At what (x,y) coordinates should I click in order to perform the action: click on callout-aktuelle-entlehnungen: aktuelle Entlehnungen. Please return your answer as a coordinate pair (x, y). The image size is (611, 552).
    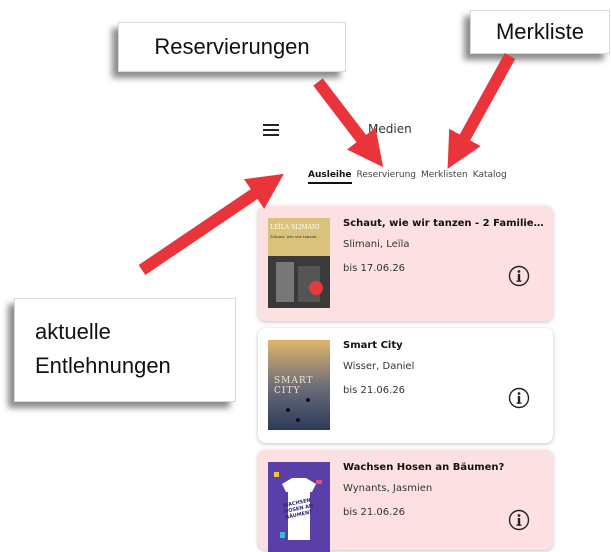
    Looking at the image, I should click on (125, 350).